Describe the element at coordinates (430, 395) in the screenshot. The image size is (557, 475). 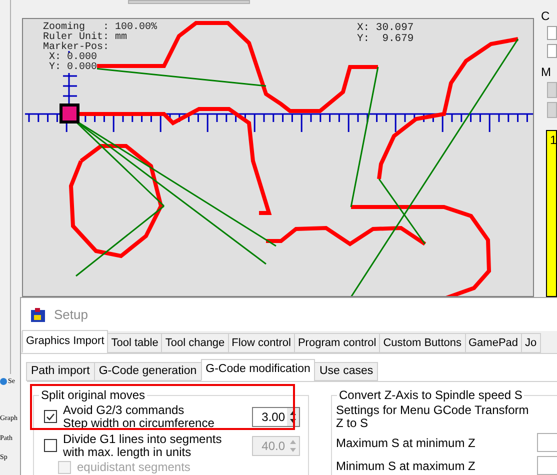
I see `group-title: Convert Z-Axis to Spindle speed S` at that location.